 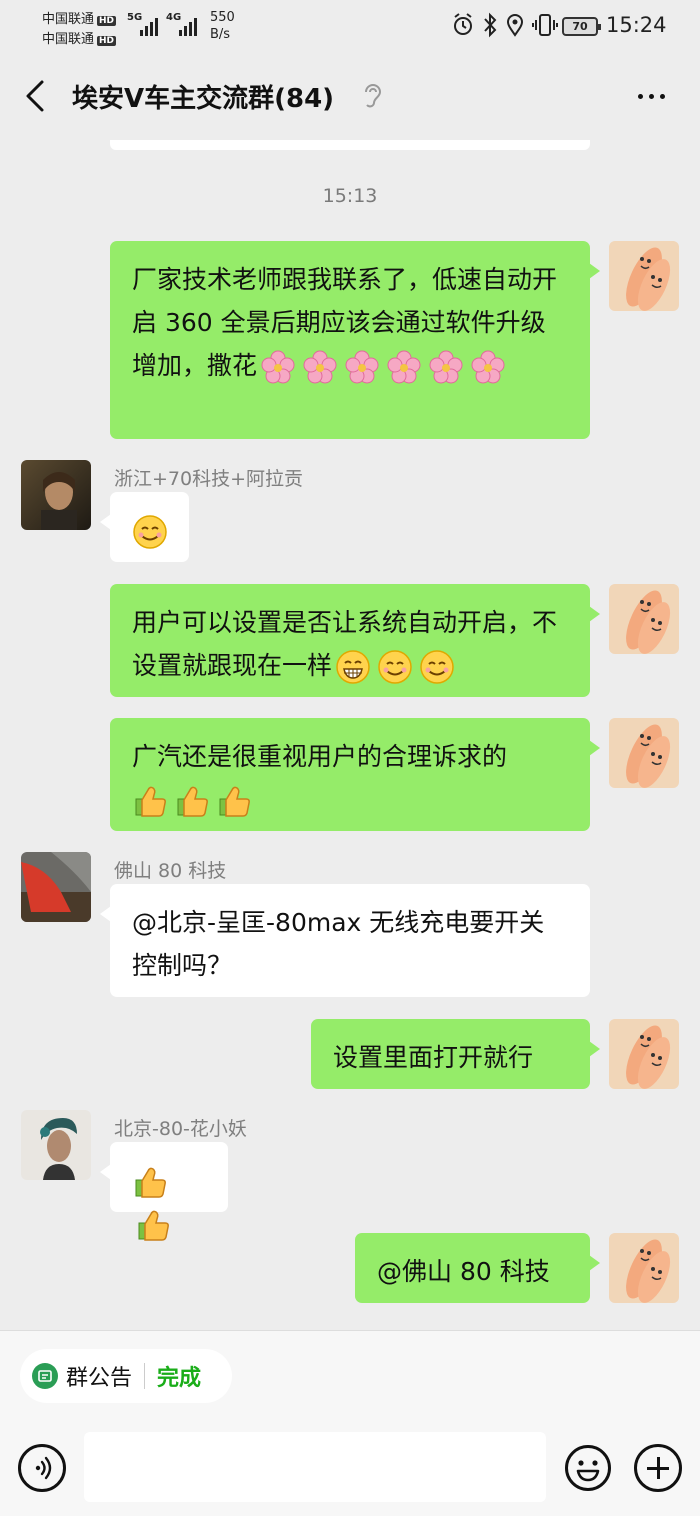 I want to click on my-message-bubble: 设置里面打开就行, so click(x=455, y=1054).